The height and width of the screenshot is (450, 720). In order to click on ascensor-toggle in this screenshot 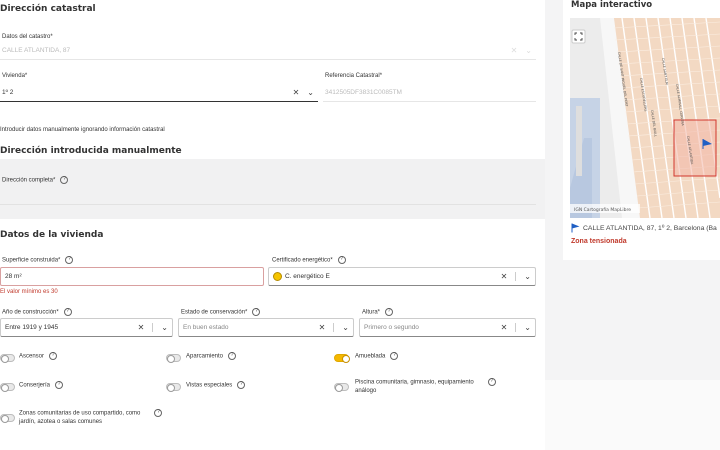, I will do `click(7, 358)`.